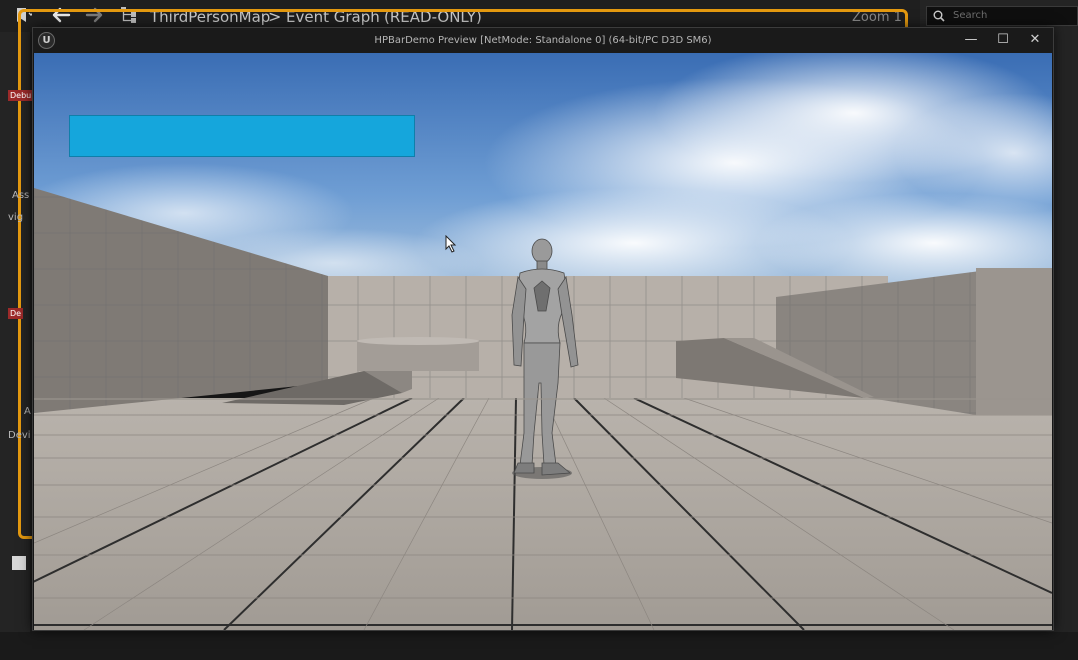 The image size is (1078, 660). I want to click on cylinder-block, so click(418, 356).